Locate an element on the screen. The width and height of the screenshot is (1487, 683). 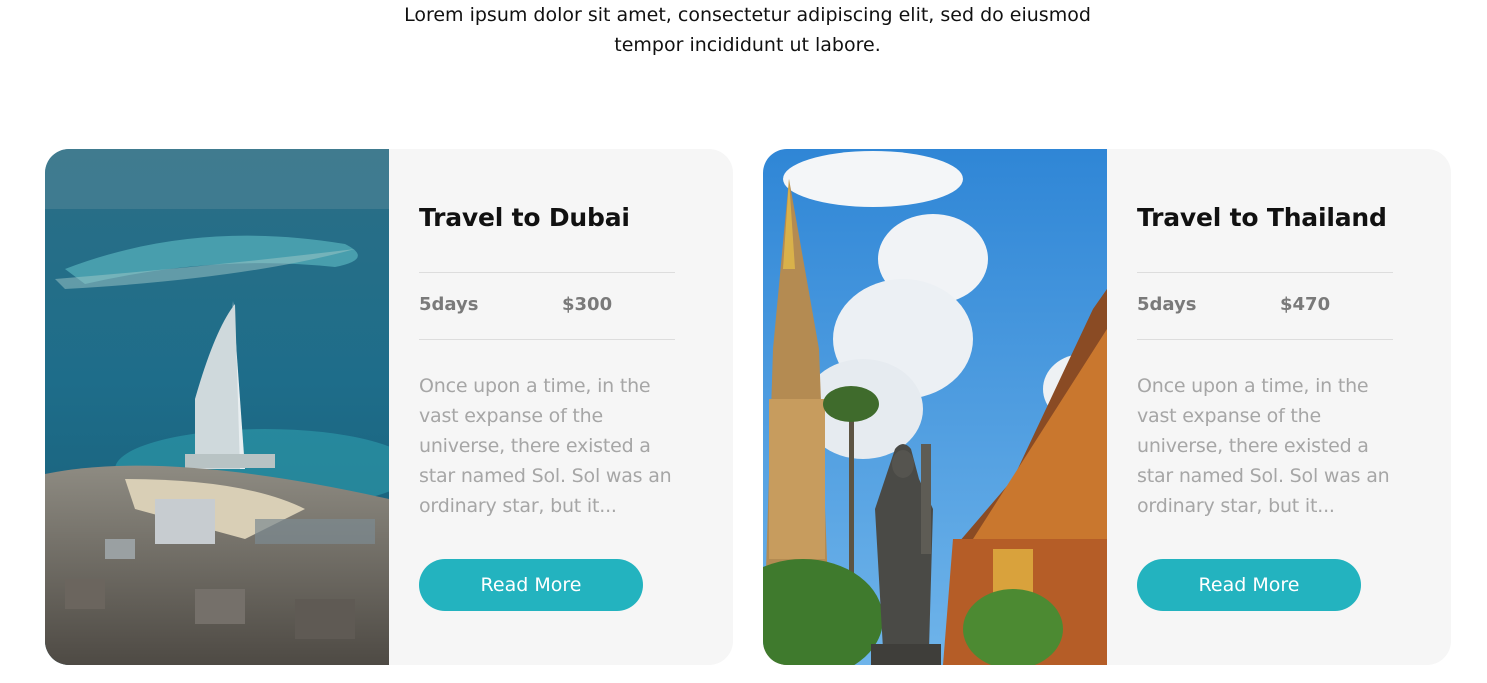
intro-line-2: tempor incididunt ut labore. is located at coordinates (747, 45).